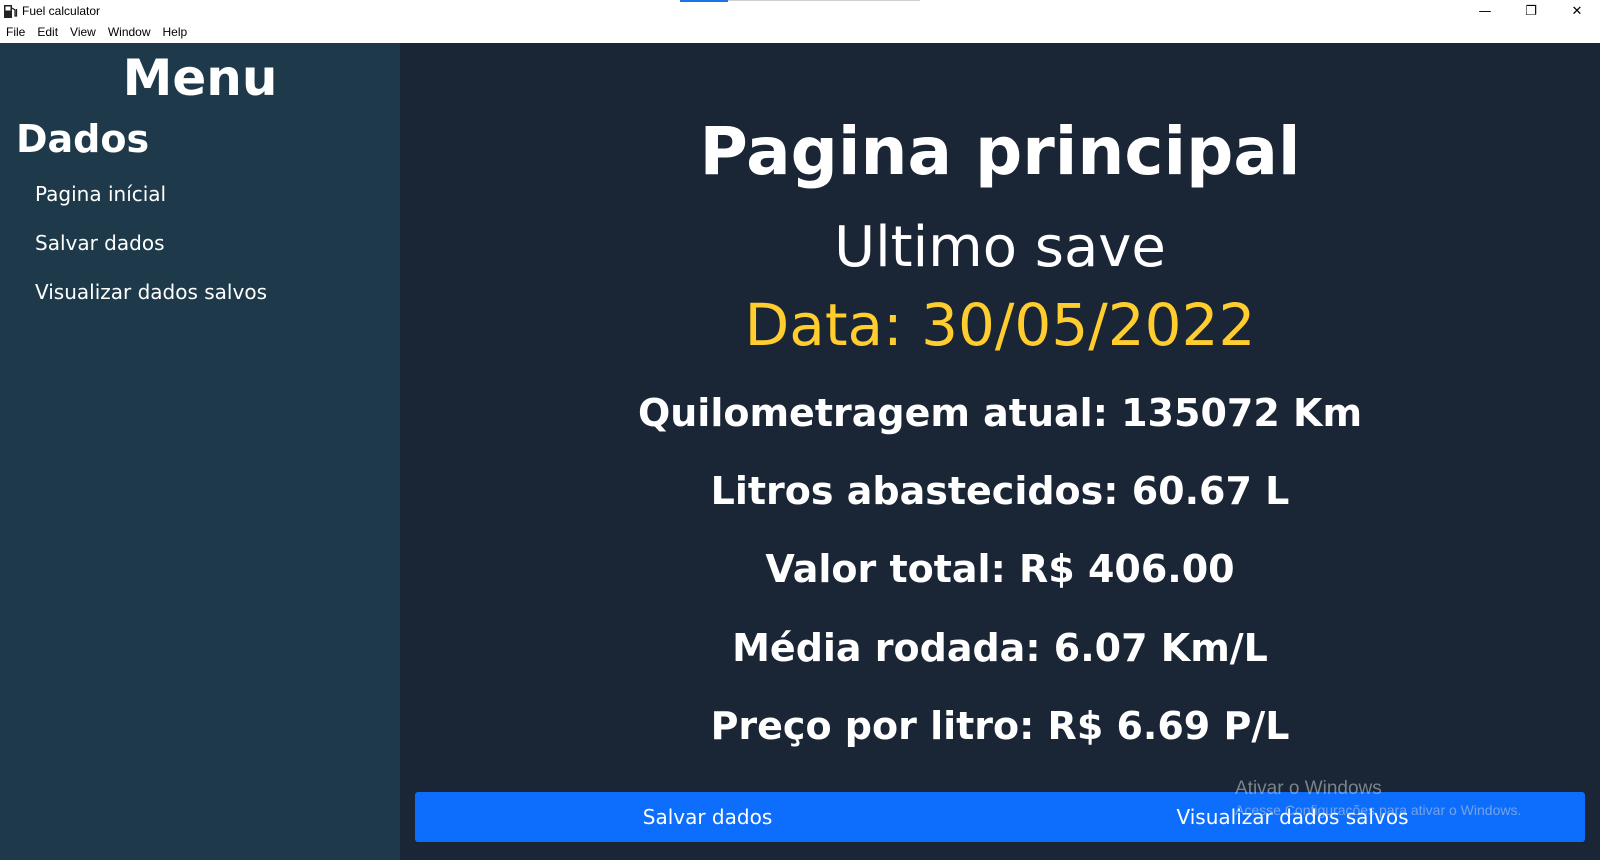 The width and height of the screenshot is (1600, 860). What do you see at coordinates (15, 32) in the screenshot?
I see `menu-file: File` at bounding box center [15, 32].